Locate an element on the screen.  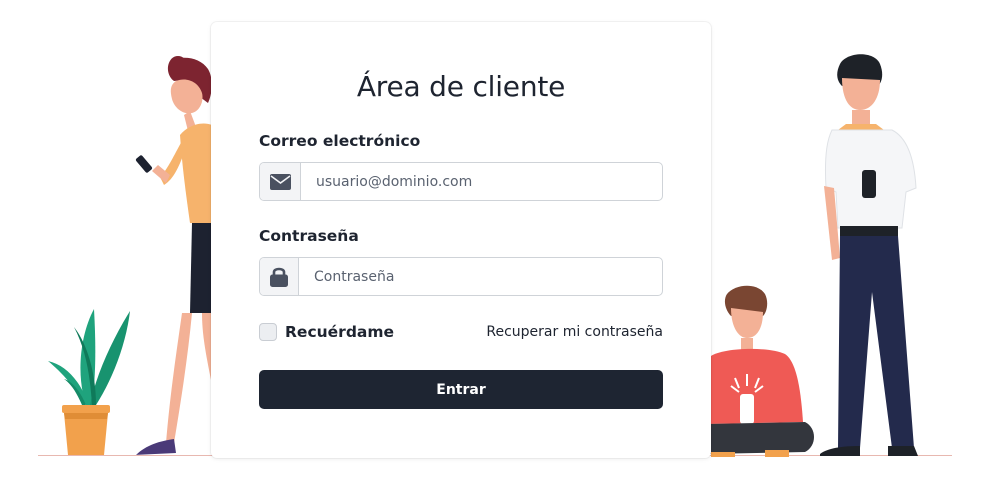
password-field-group is located at coordinates (461, 276).